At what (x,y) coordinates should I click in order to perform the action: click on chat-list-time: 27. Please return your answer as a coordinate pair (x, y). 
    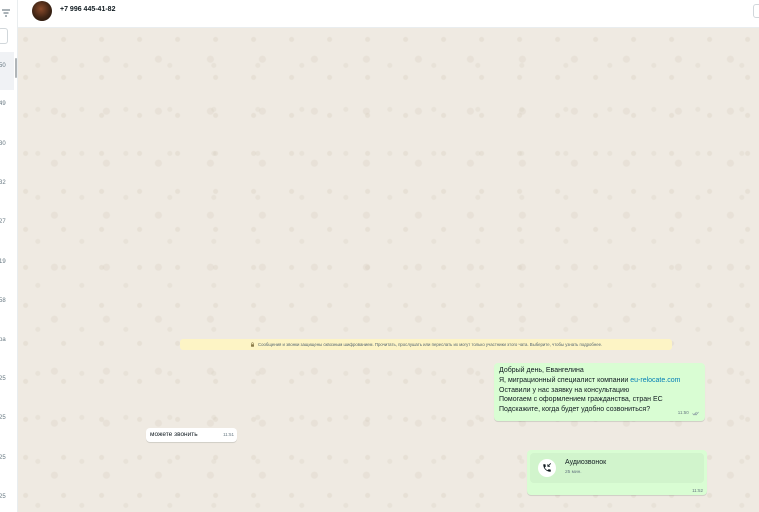
    Looking at the image, I should click on (3, 222).